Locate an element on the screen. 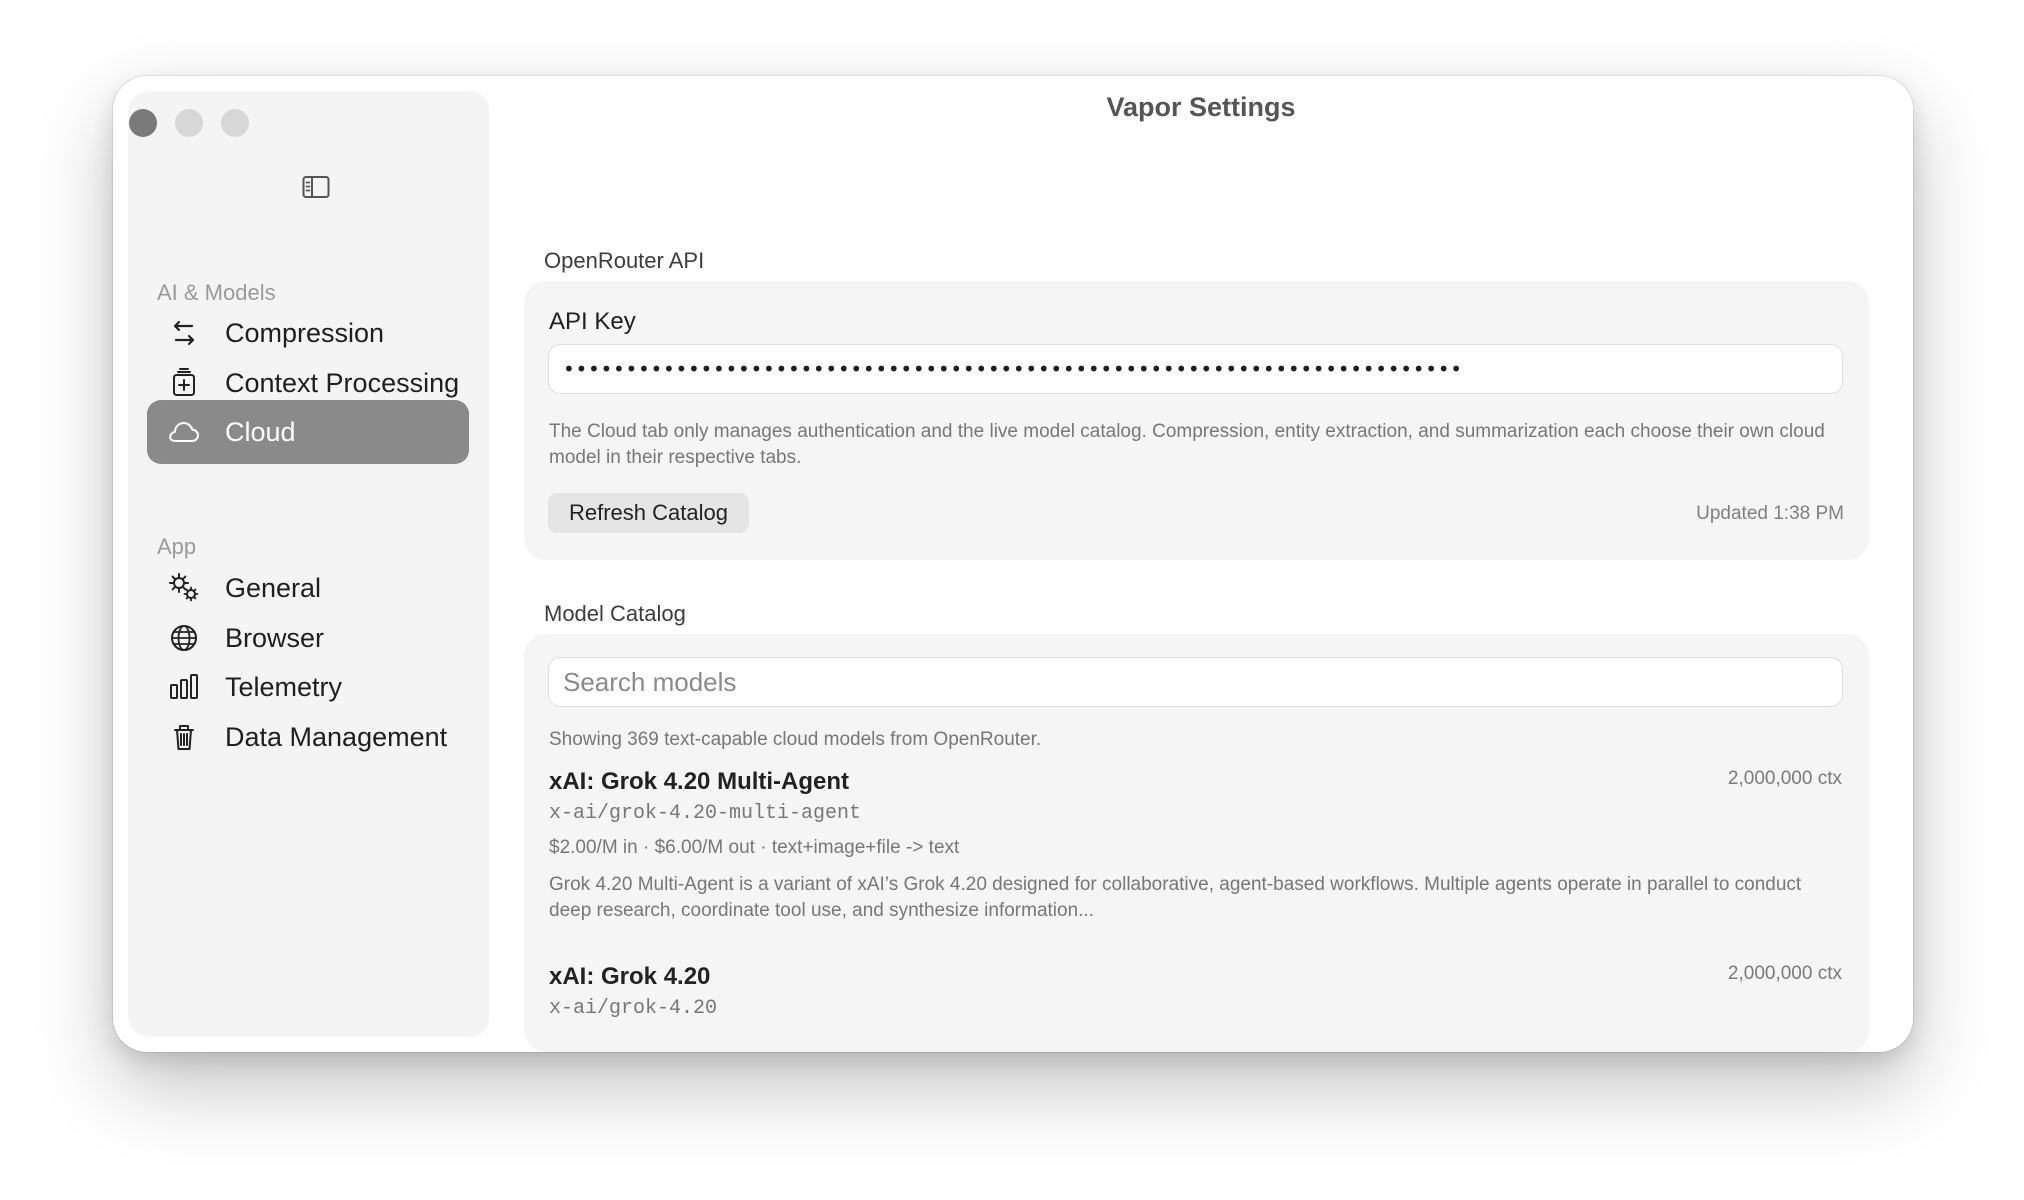 This screenshot has width=2024, height=1200. minimize-window-button is located at coordinates (189, 123).